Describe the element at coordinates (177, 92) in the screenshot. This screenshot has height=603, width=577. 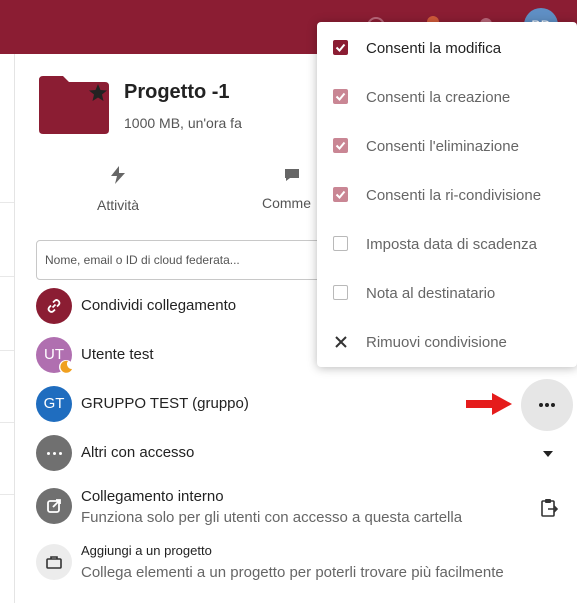
I see `file-name: Progetto -1` at that location.